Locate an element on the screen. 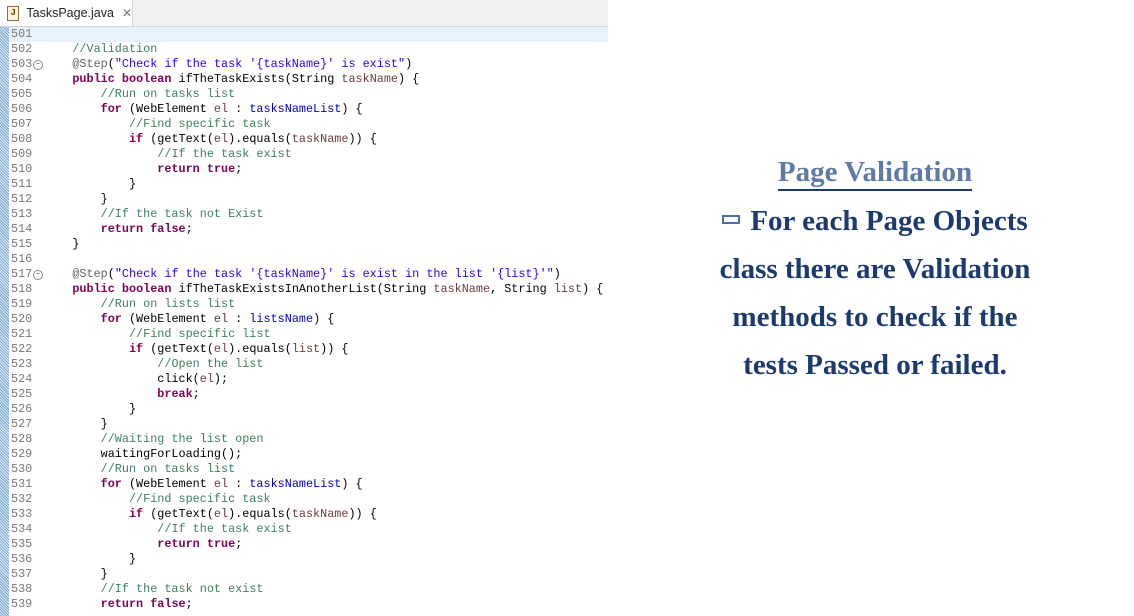  code-token: ) { is located at coordinates (593, 289).